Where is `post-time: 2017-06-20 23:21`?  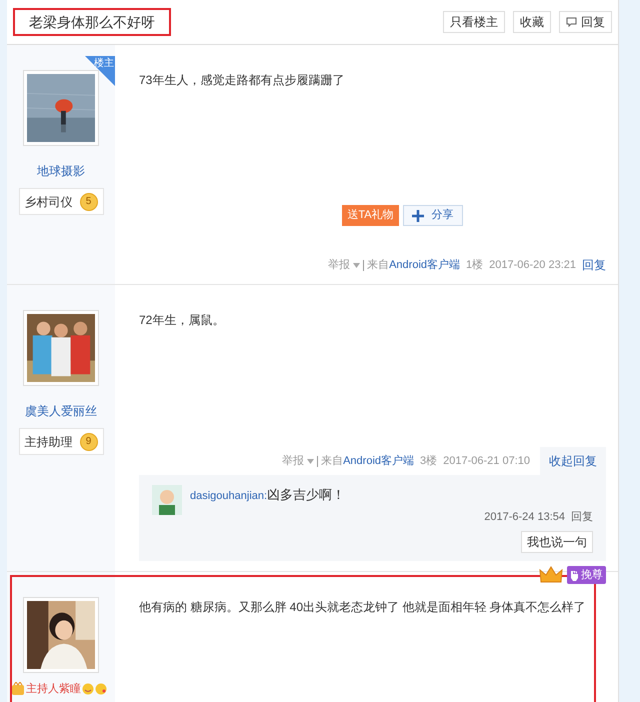
post-time: 2017-06-20 23:21 is located at coordinates (532, 265).